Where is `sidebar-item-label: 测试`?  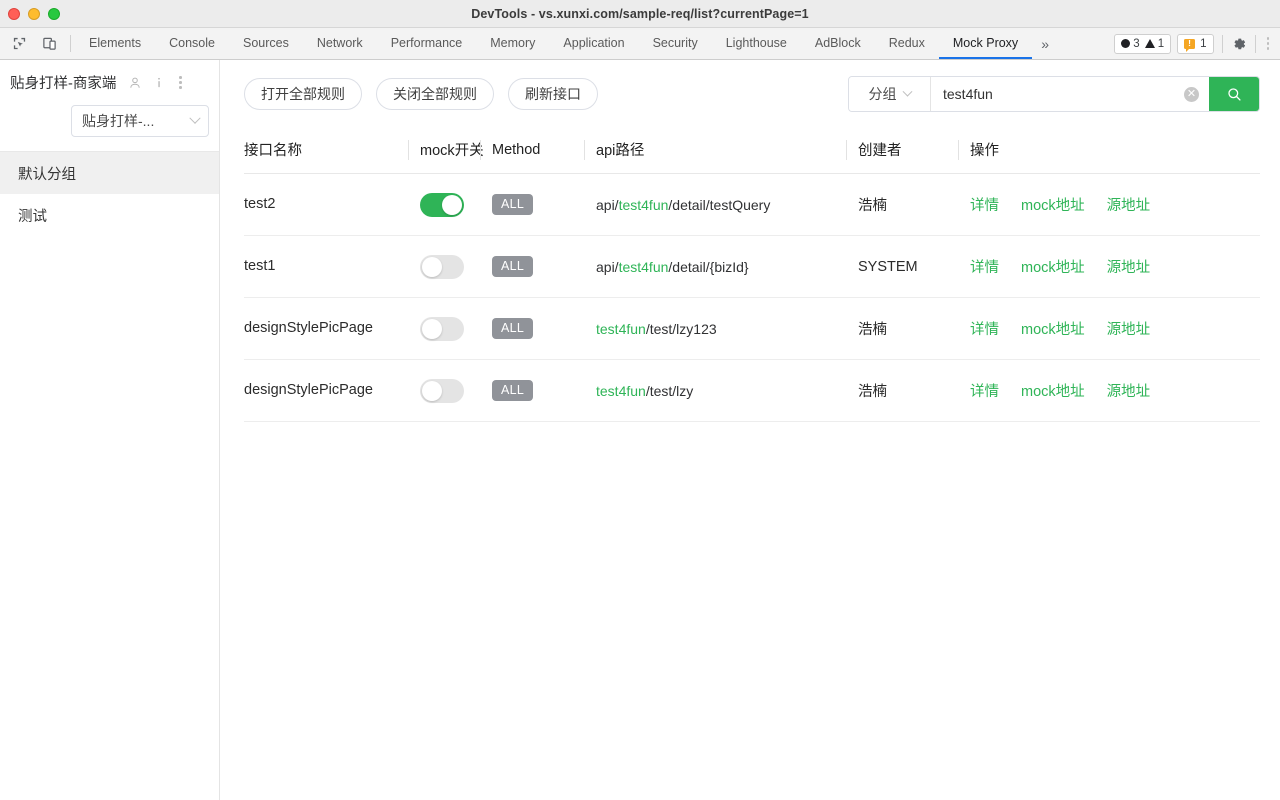
sidebar-item-label: 测试 is located at coordinates (32, 216).